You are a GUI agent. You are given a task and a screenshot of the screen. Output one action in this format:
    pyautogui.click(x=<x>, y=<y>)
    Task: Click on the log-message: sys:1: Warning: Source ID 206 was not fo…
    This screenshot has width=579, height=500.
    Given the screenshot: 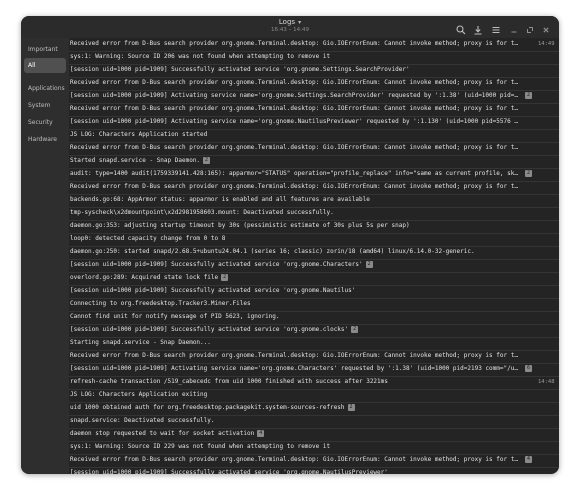 What is the action you would take?
    pyautogui.click(x=200, y=56)
    